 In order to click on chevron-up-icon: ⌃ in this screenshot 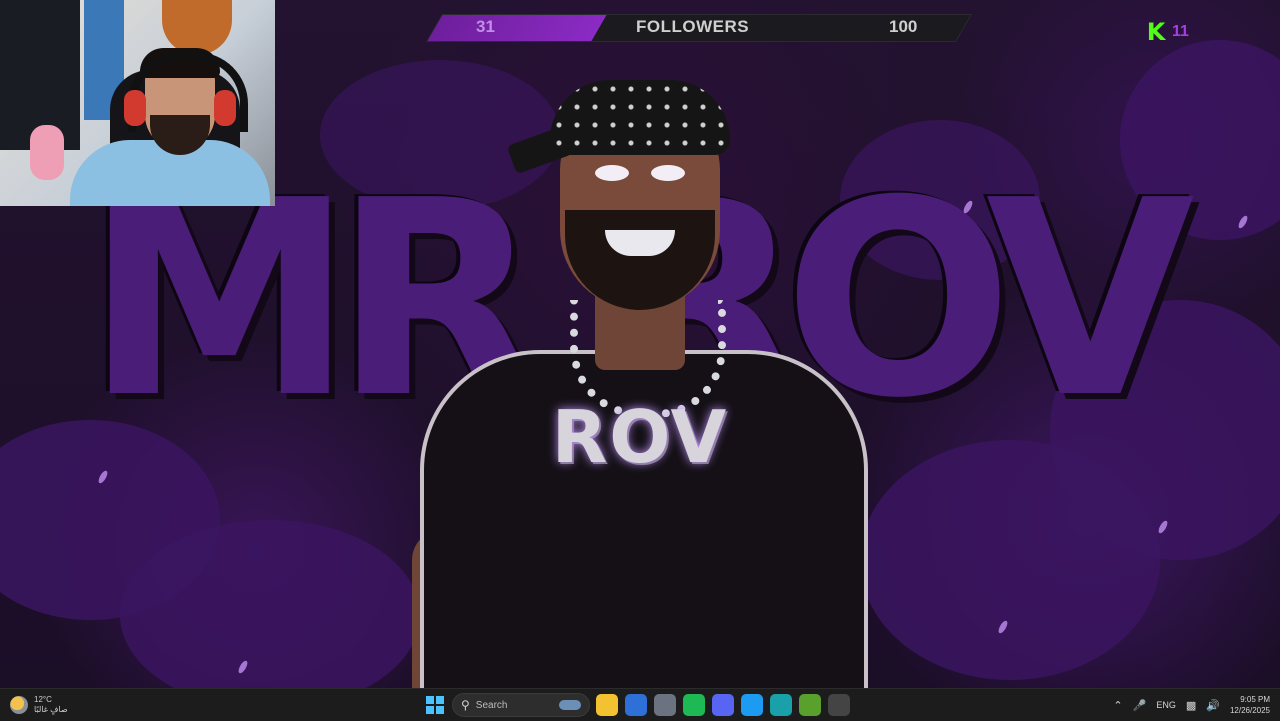, I will do `click(1117, 705)`.